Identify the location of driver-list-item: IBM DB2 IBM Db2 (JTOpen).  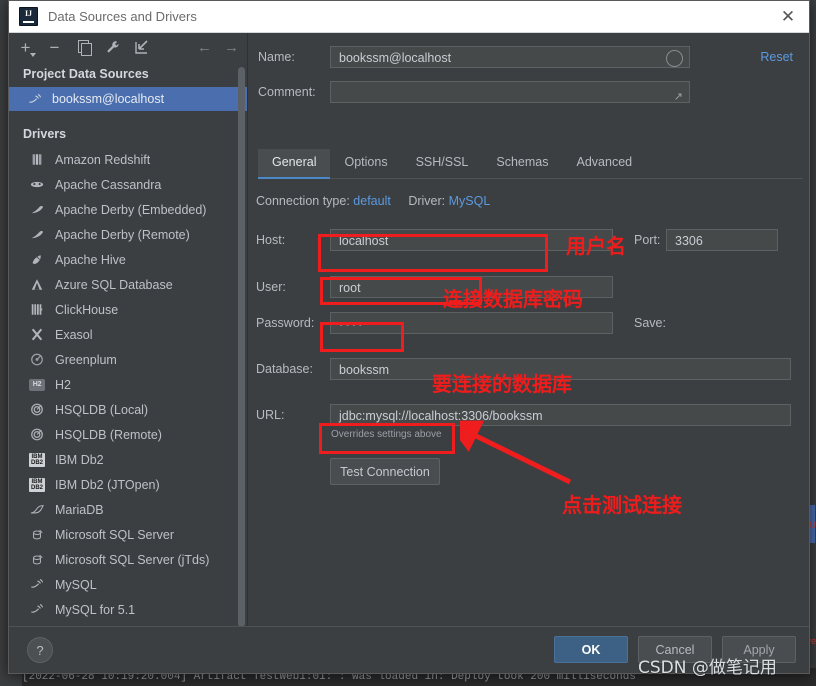
(128, 484).